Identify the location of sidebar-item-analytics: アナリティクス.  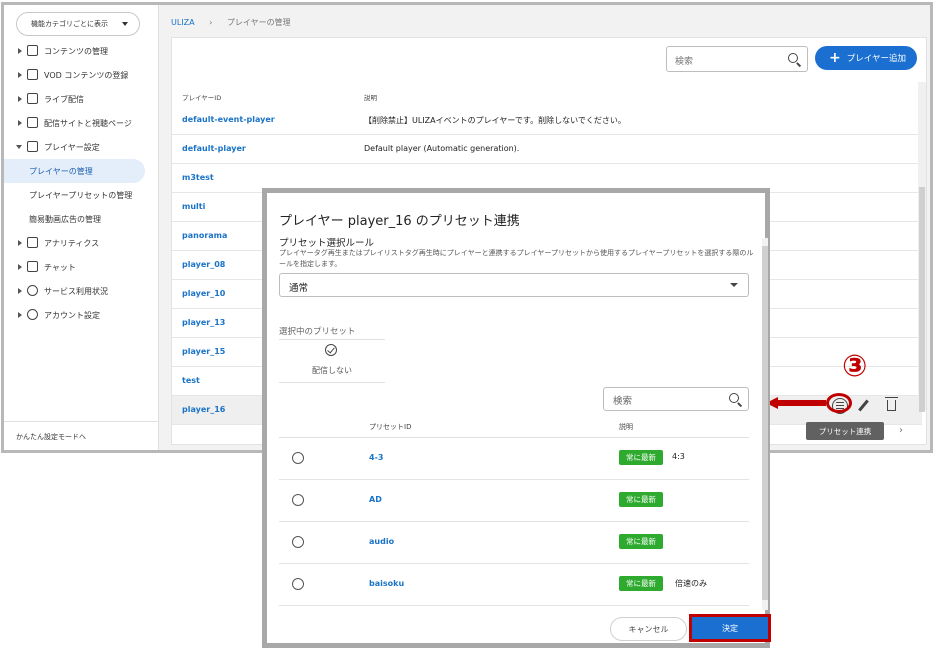
(81, 243).